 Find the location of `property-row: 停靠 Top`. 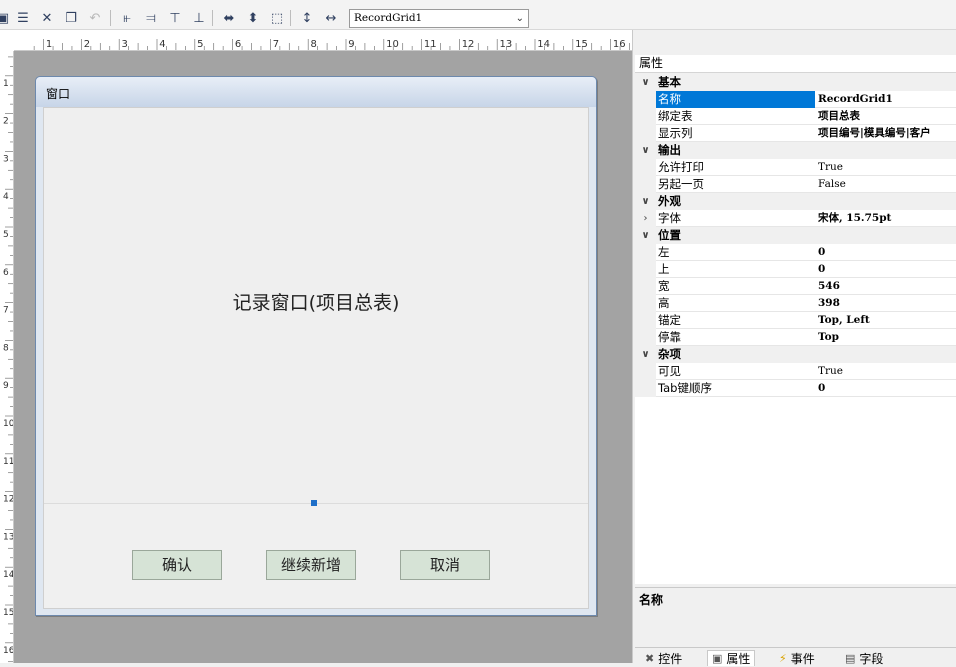

property-row: 停靠 Top is located at coordinates (795, 337).